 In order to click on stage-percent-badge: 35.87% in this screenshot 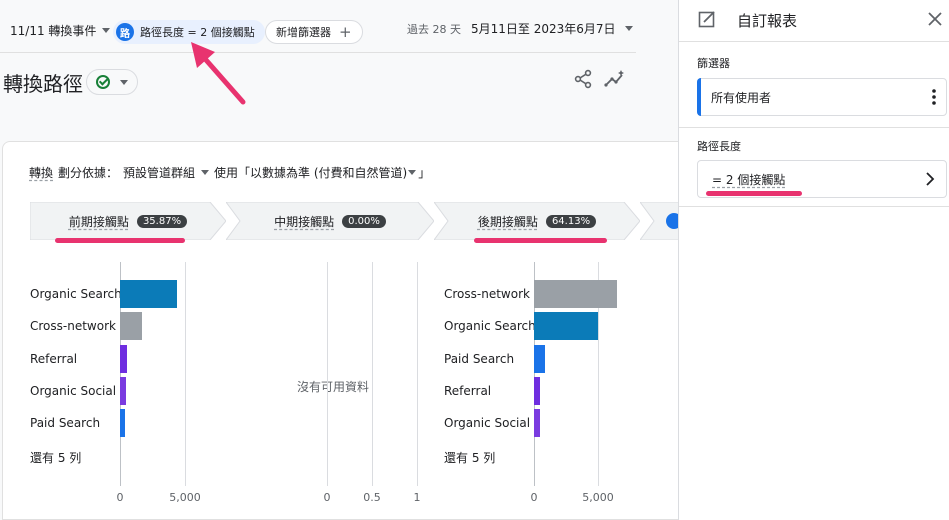, I will do `click(162, 221)`.